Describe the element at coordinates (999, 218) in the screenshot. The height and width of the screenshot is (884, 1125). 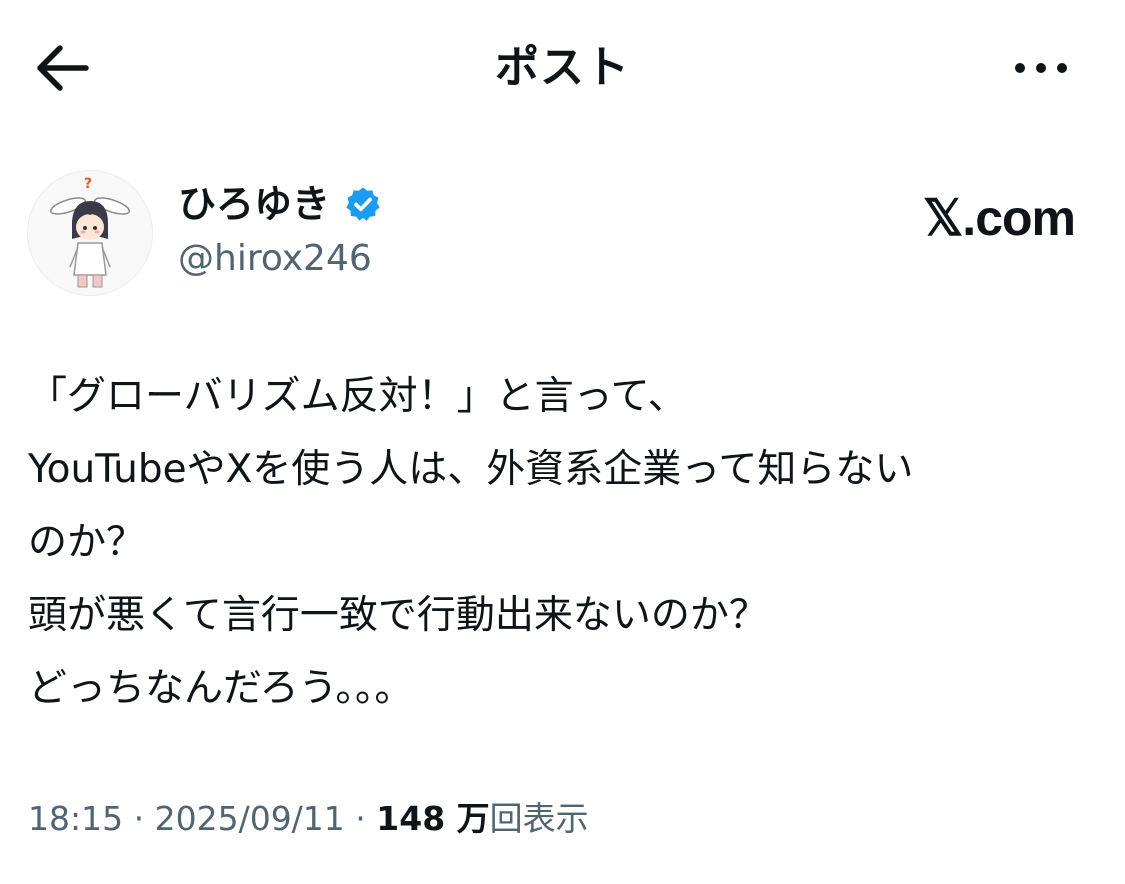
I see `x-com-watermark: 𝕏.com` at that location.